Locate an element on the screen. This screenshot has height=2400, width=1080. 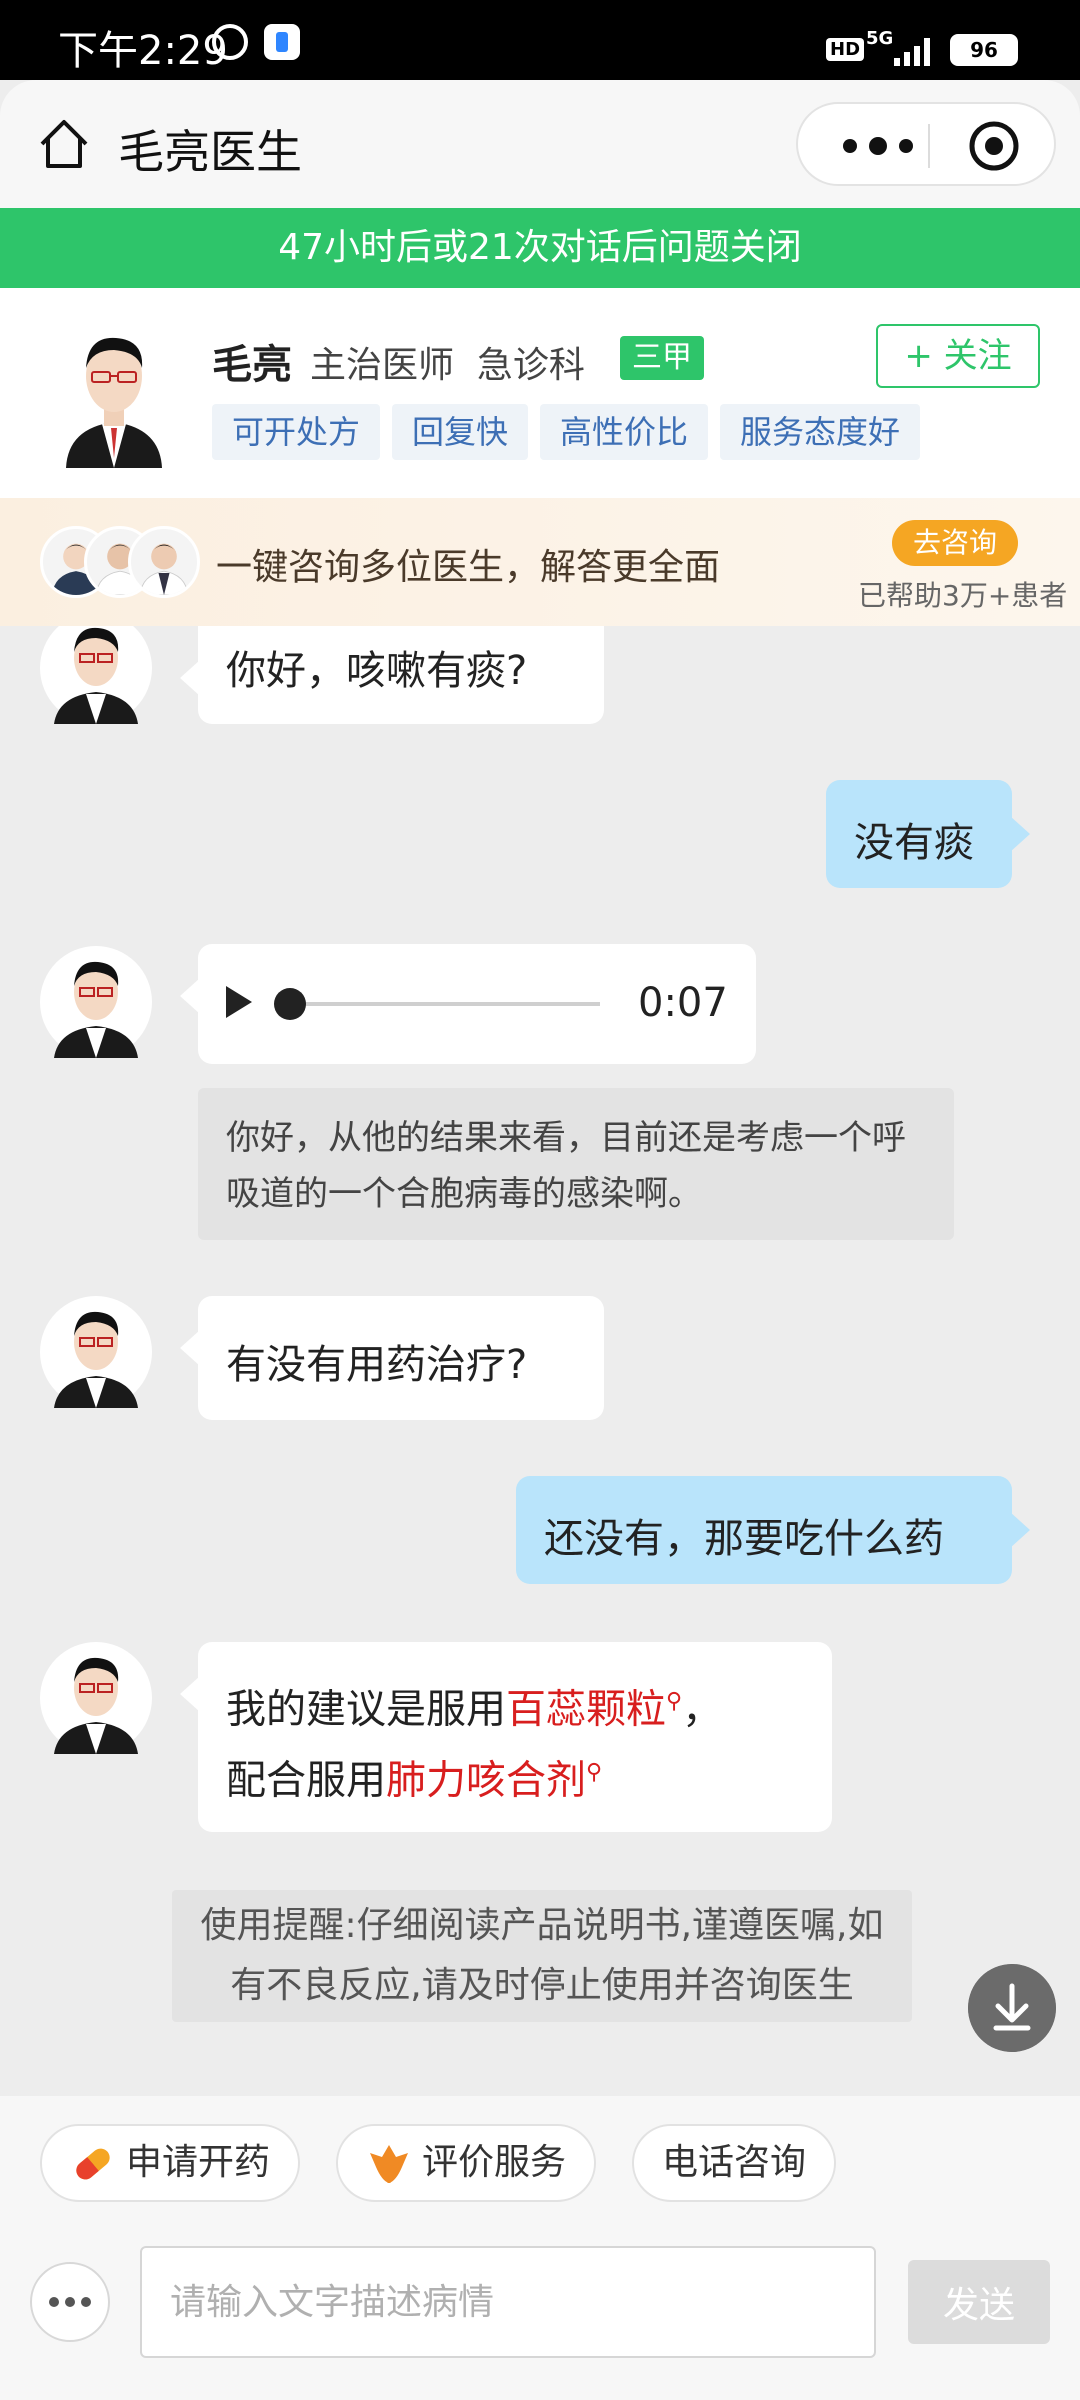
doctor-tags: 可开处方 回复快 高性价比 服务态度好 is located at coordinates (572, 432).